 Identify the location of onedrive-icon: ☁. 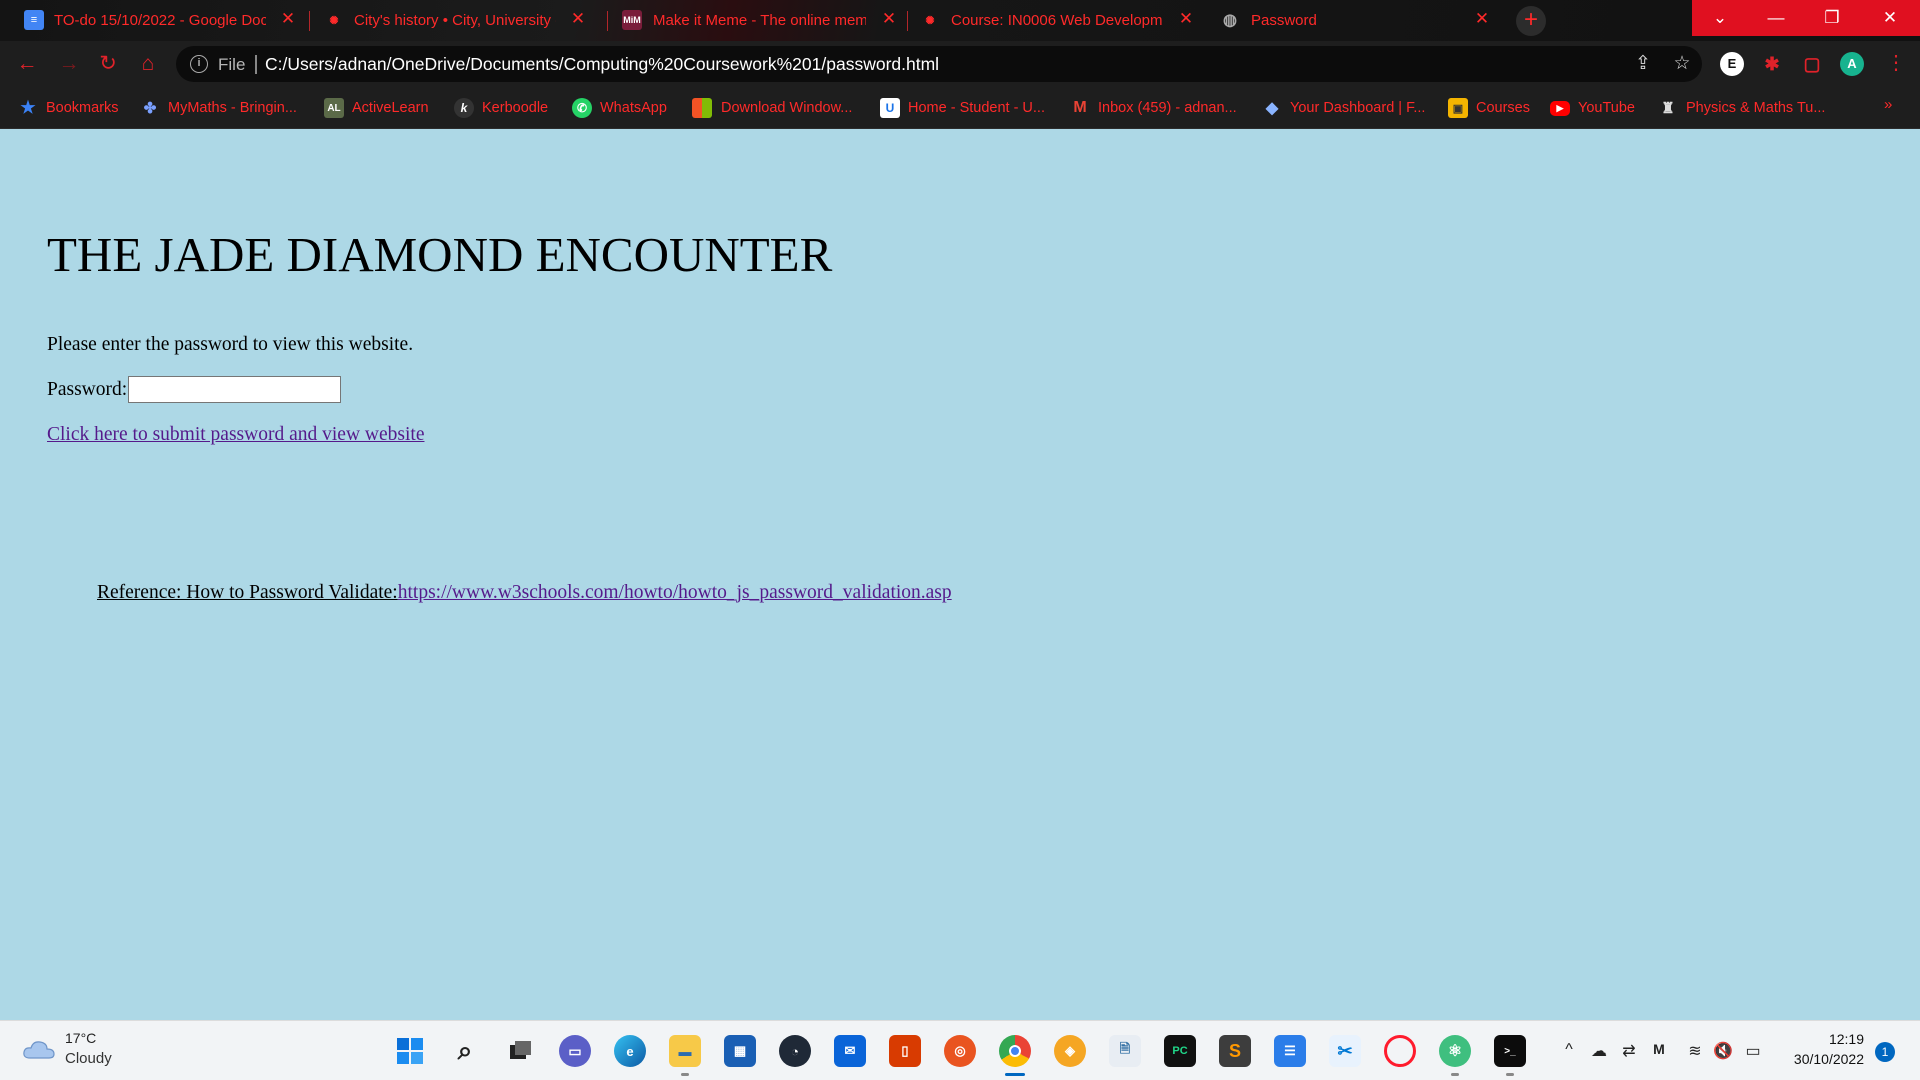
(1599, 1051).